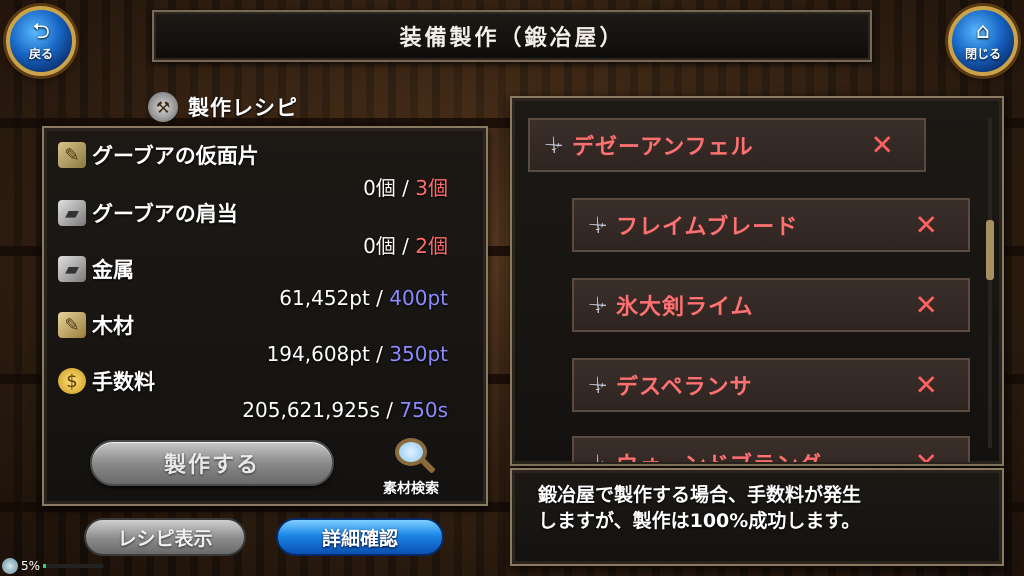  I want to click on material-count: 205,621,925s / 750s, so click(345, 410).